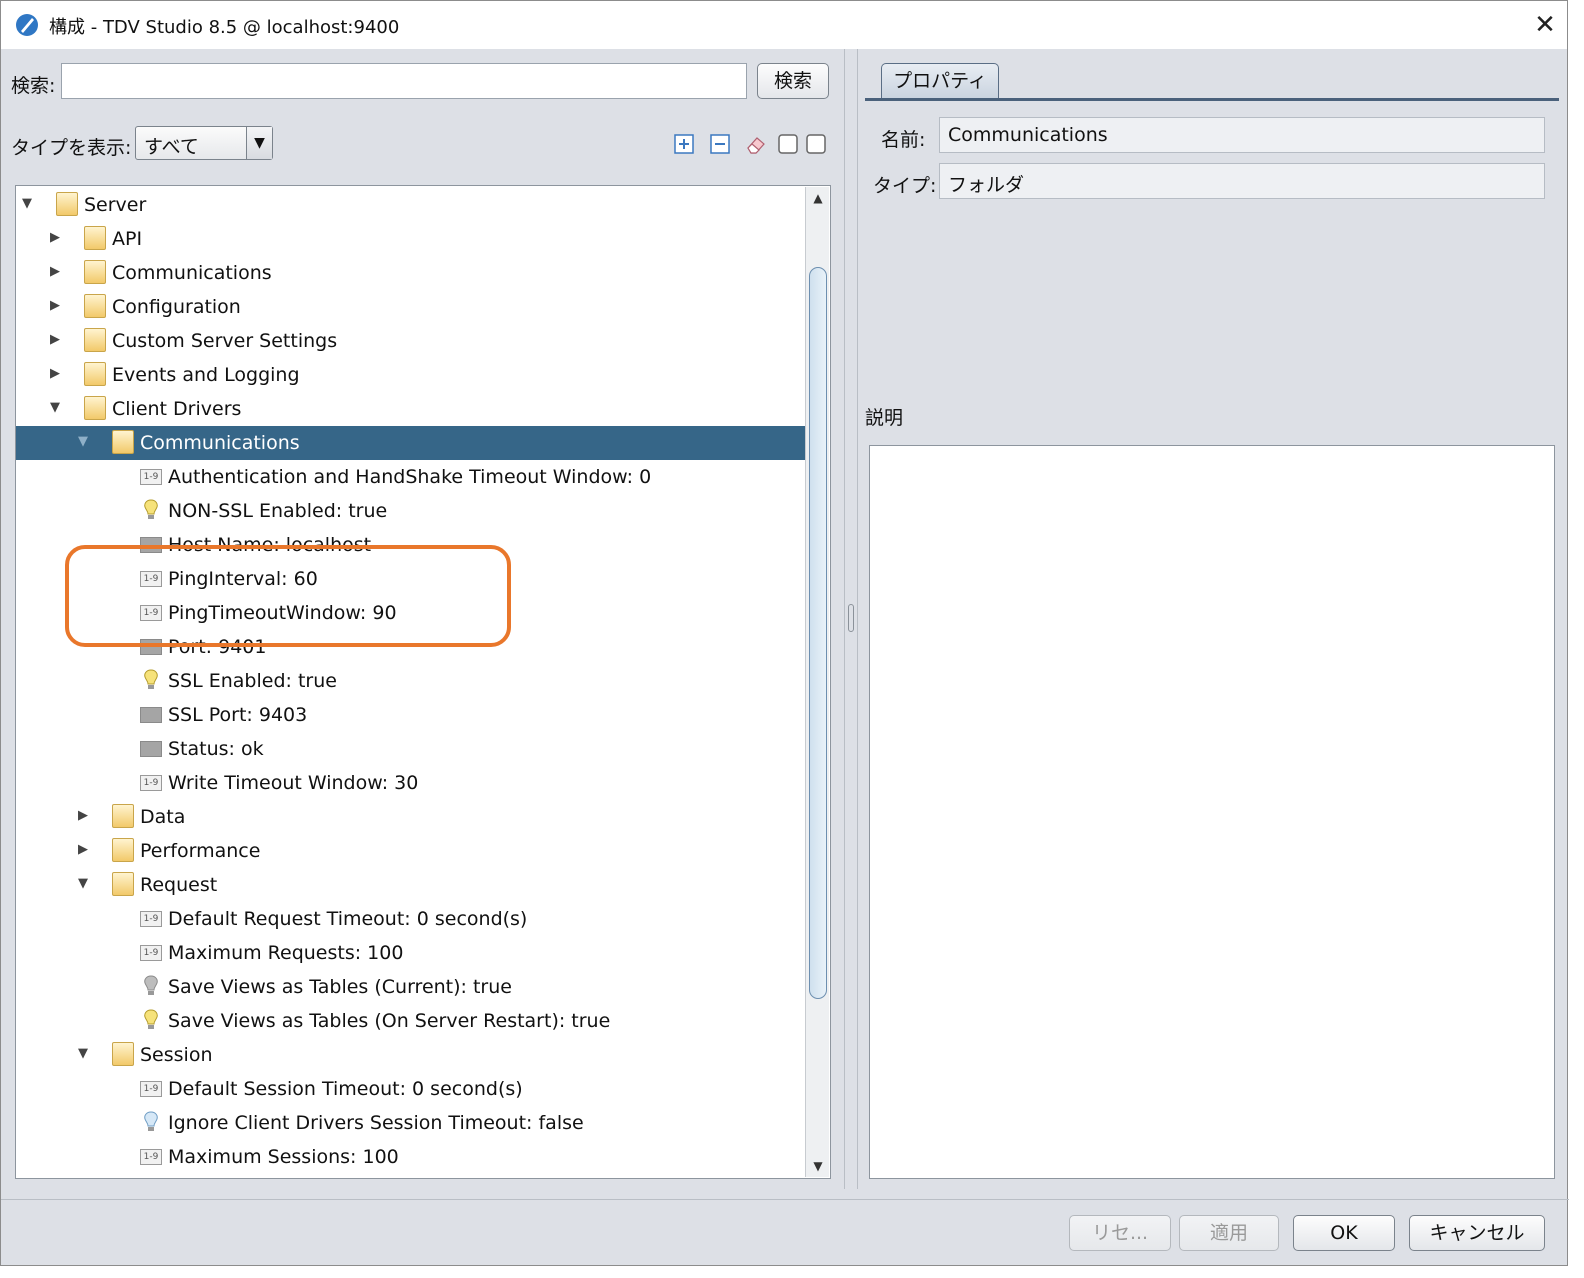 The width and height of the screenshot is (1584, 1278). What do you see at coordinates (411, 511) in the screenshot?
I see `tree-property-row: NON-SSL Enabled: true` at bounding box center [411, 511].